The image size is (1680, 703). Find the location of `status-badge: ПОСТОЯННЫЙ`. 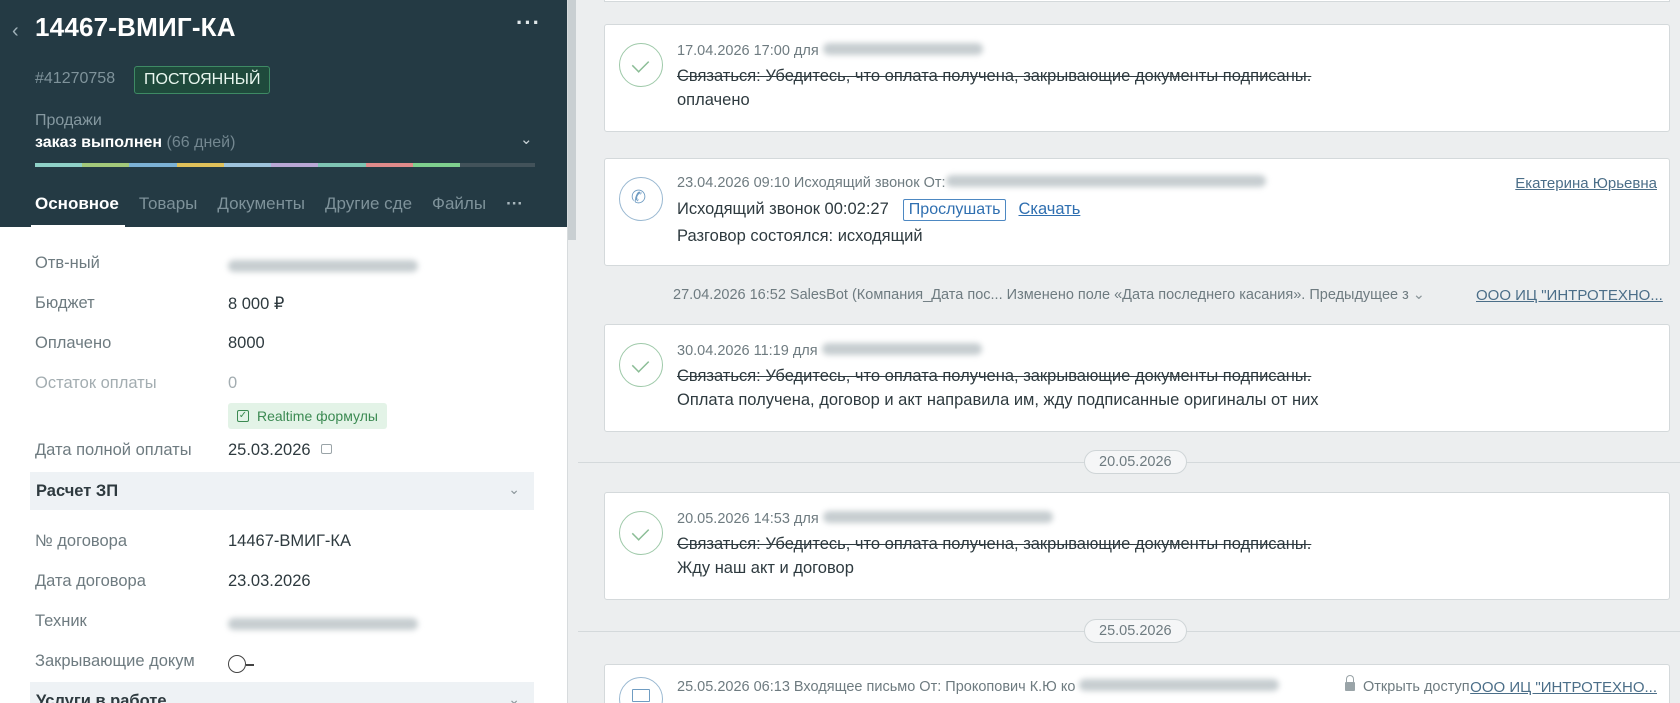

status-badge: ПОСТОЯННЫЙ is located at coordinates (202, 80).